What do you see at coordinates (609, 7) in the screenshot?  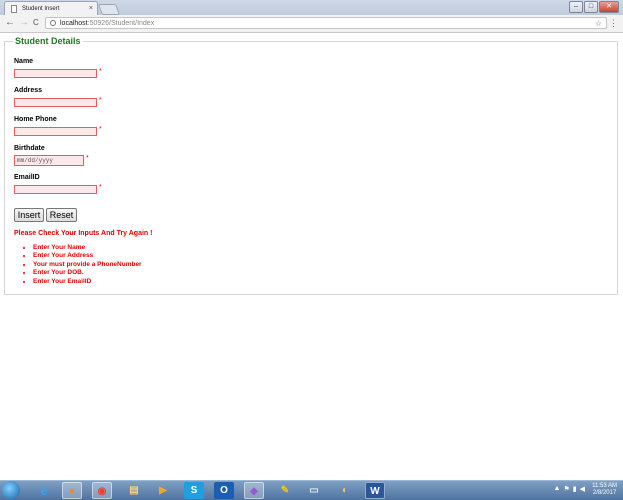 I see `close-button: ✕` at bounding box center [609, 7].